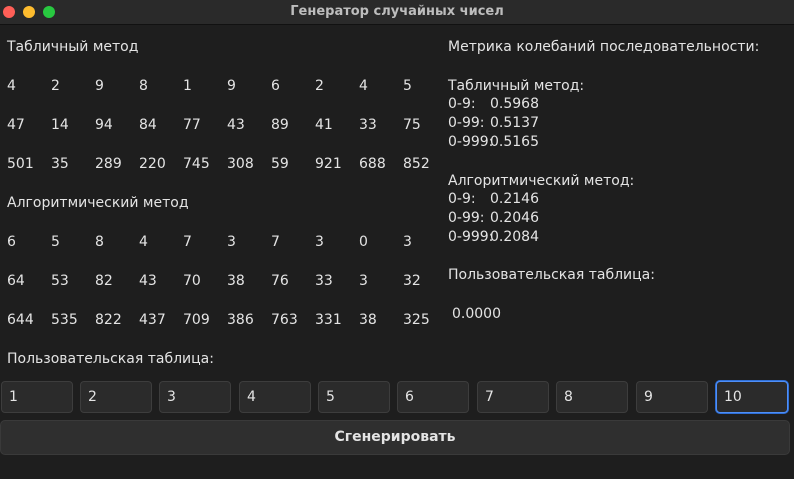 The image size is (794, 479). Describe the element at coordinates (514, 218) in the screenshot. I see `metric-value: 0.2046` at that location.